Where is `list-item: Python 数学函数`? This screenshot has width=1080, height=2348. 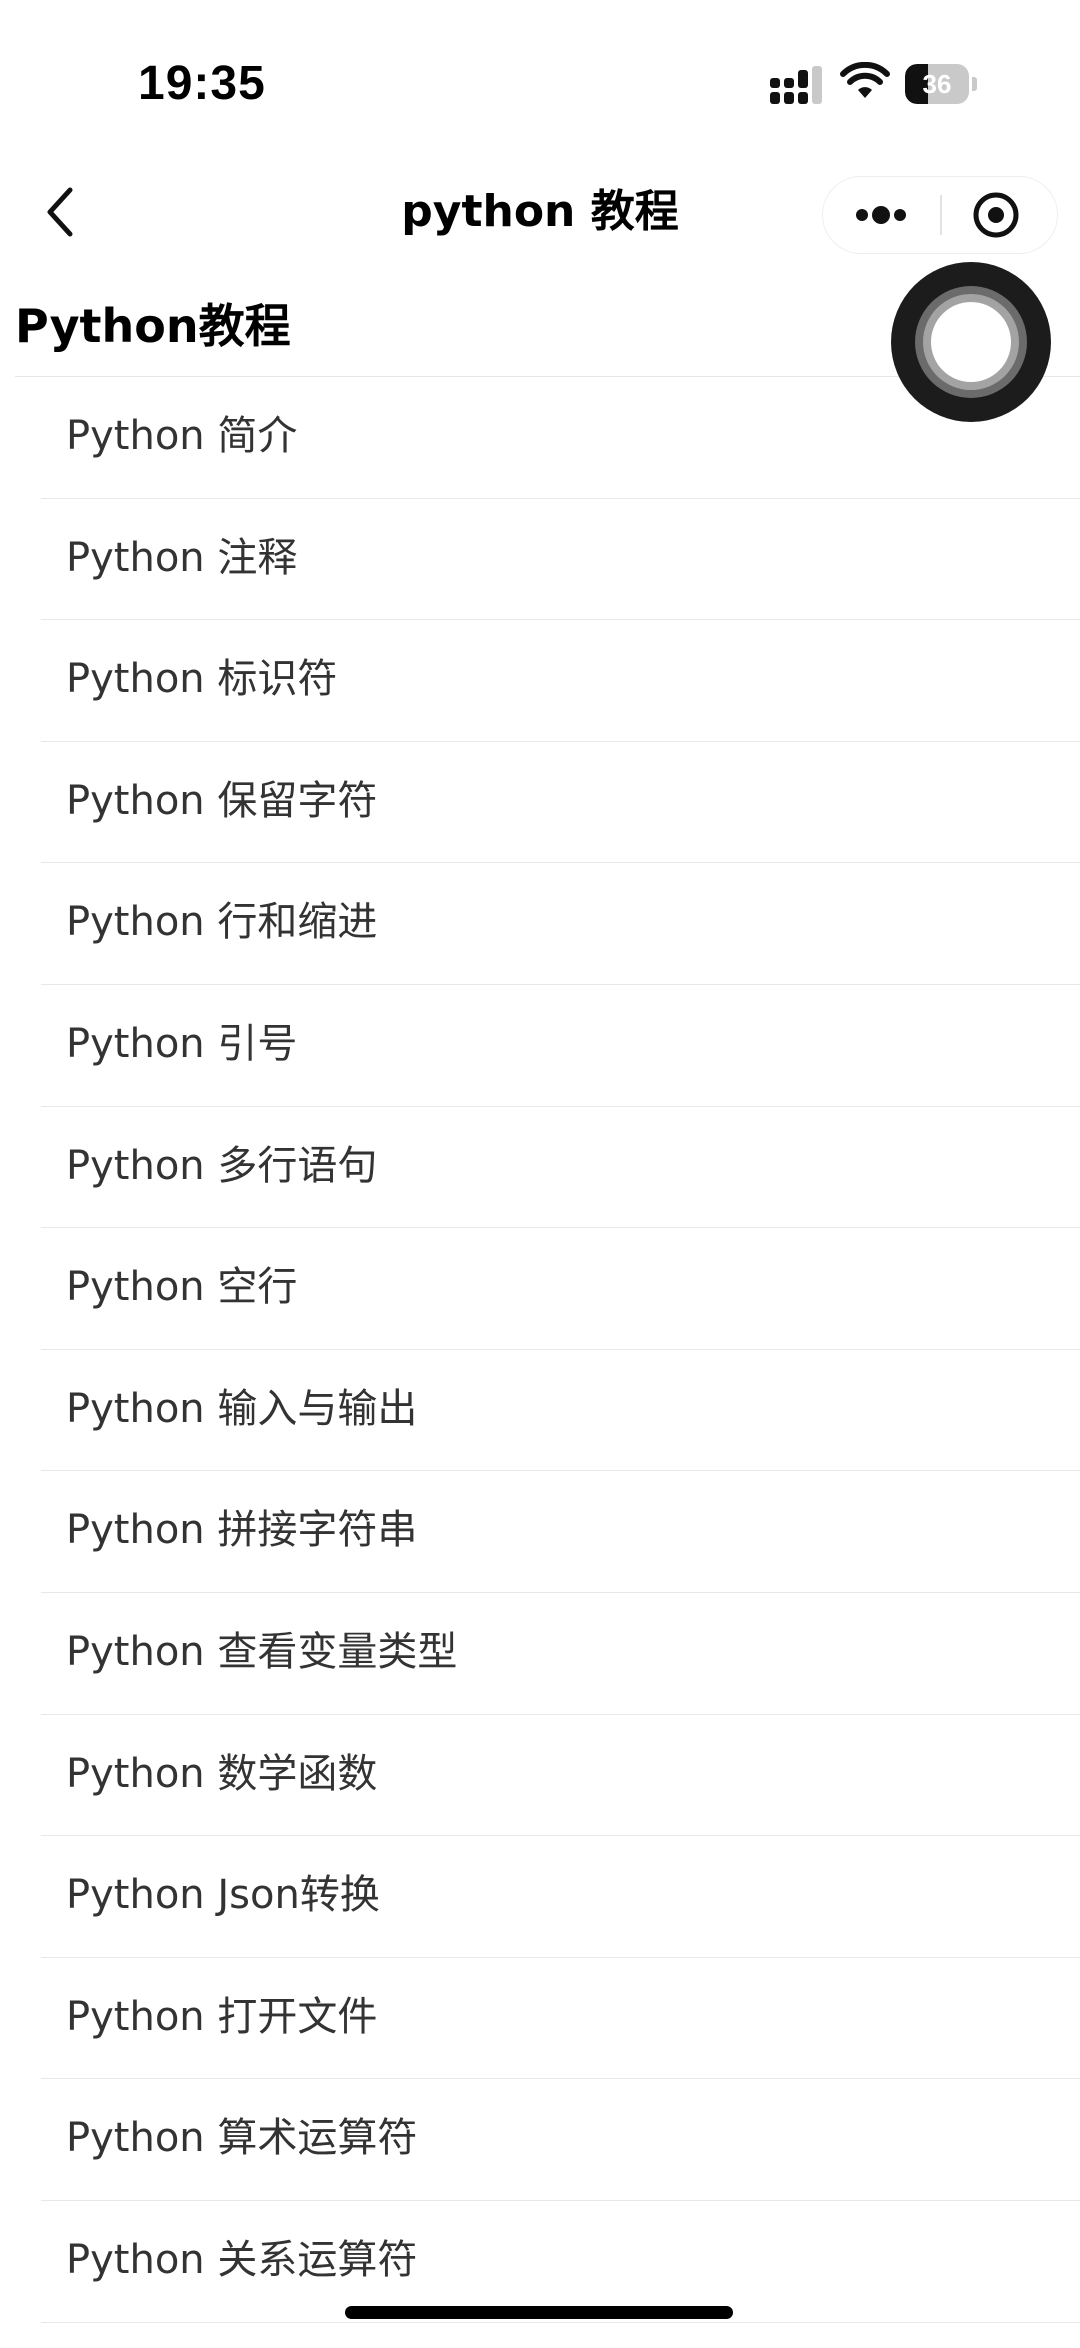 list-item: Python 数学函数 is located at coordinates (560, 1776).